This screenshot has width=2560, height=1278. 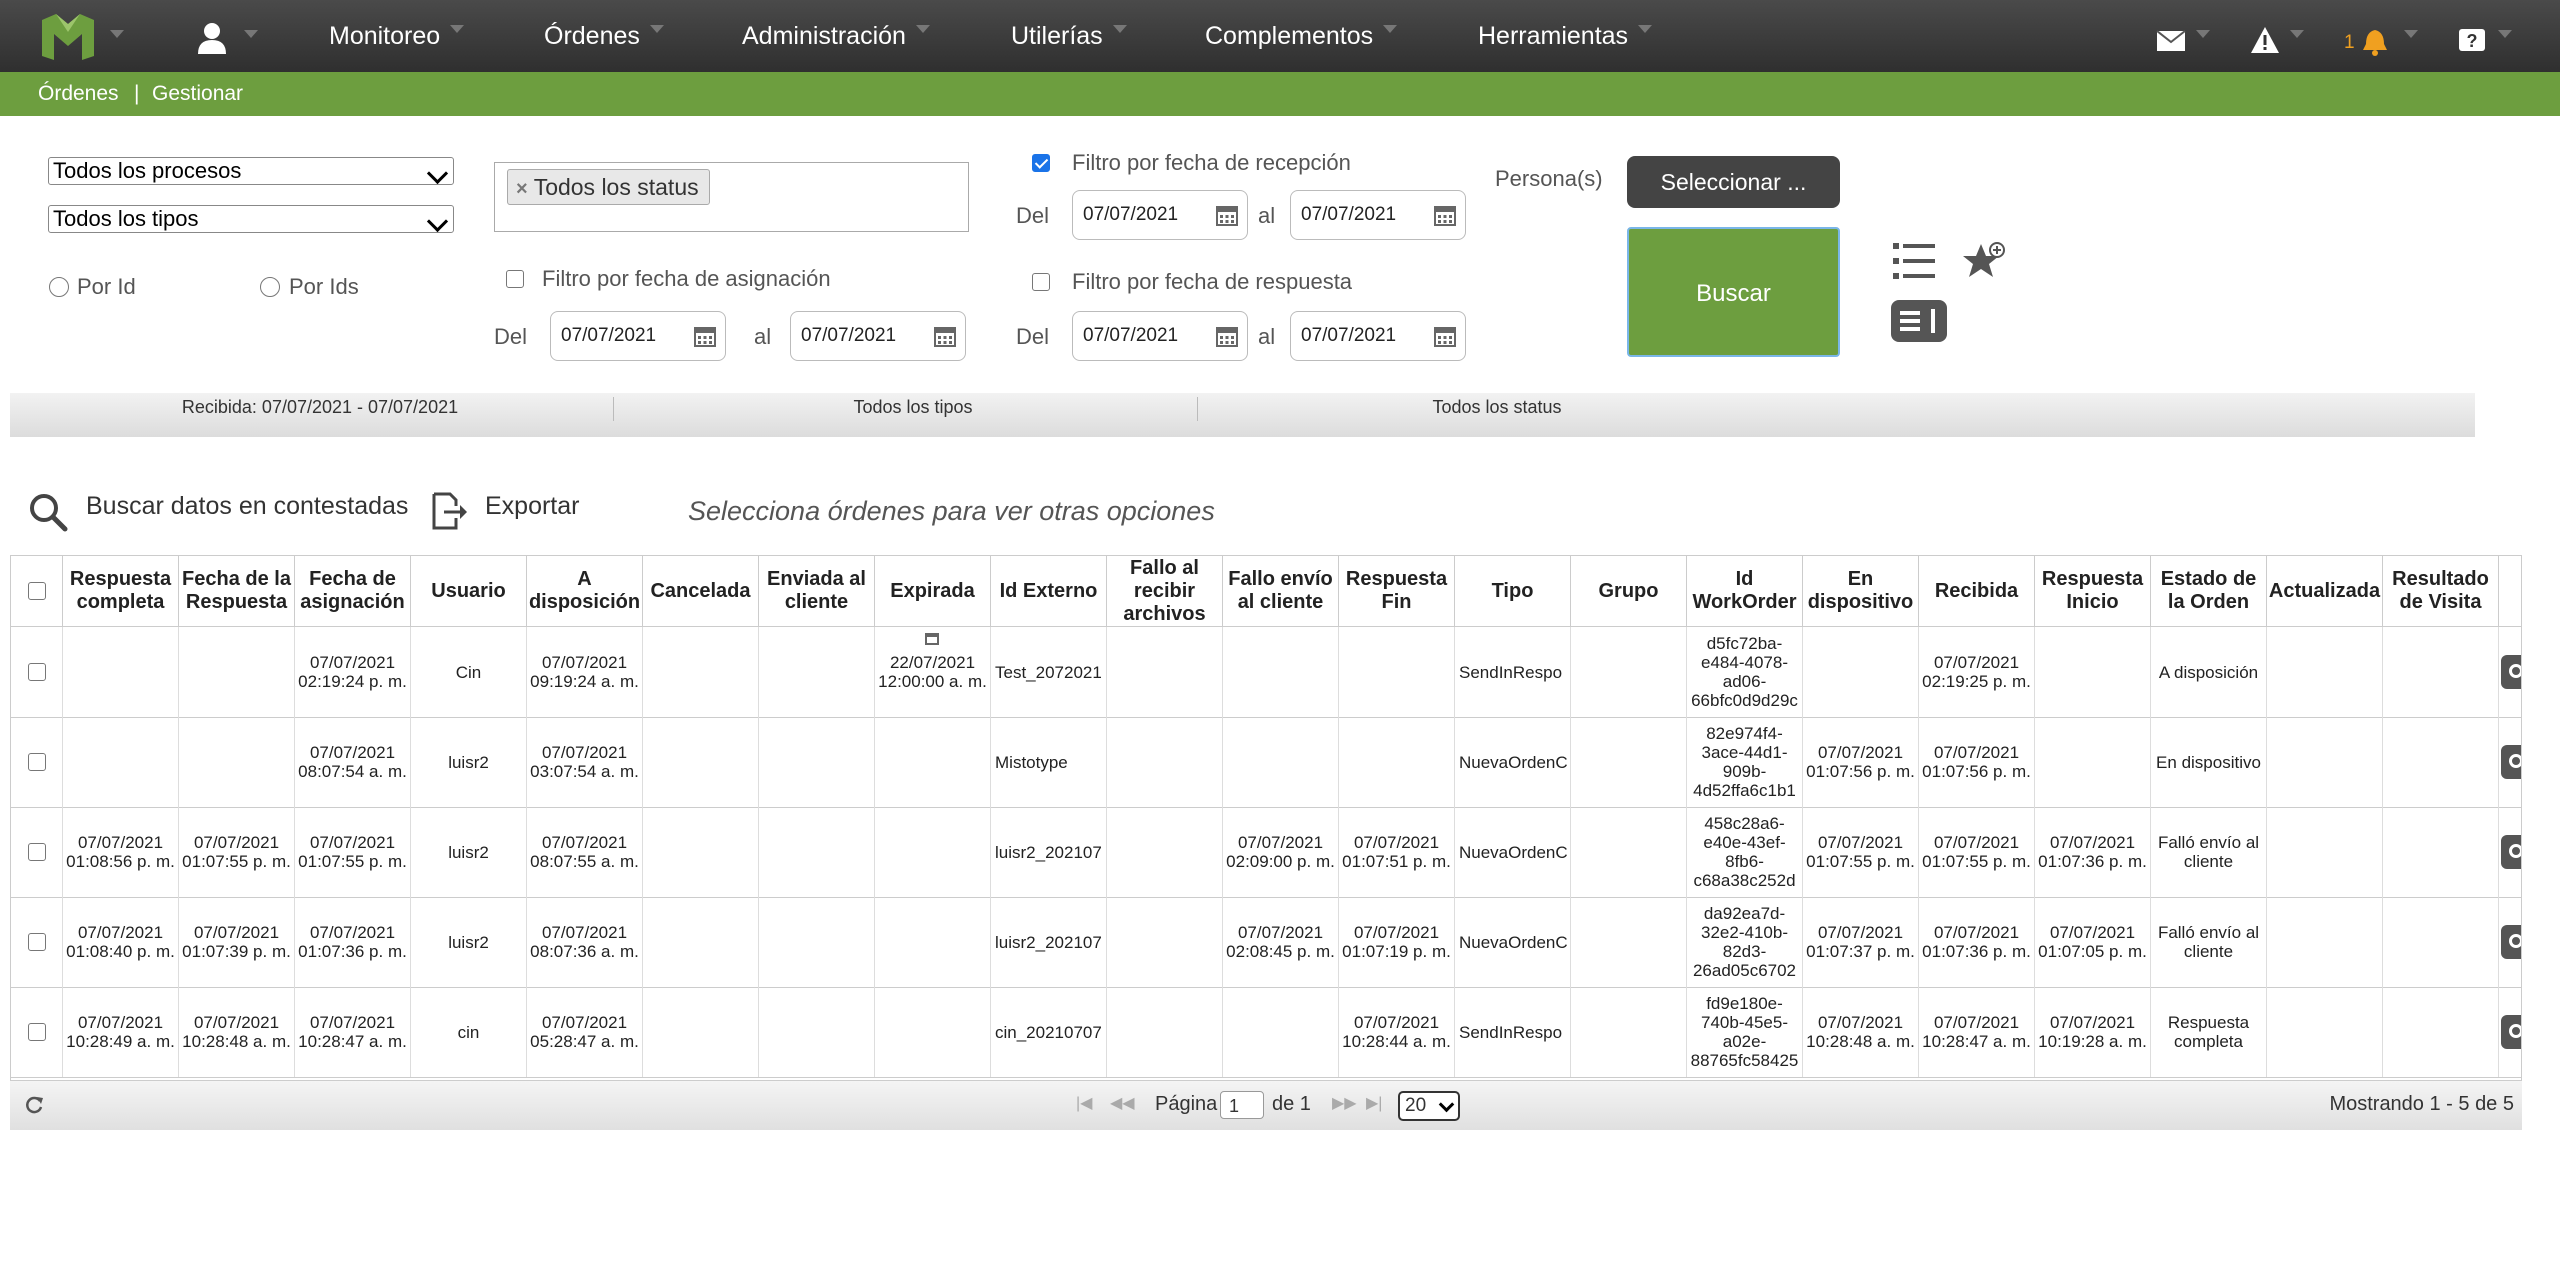 What do you see at coordinates (836, 36) in the screenshot?
I see `nav-administracion: Administración` at bounding box center [836, 36].